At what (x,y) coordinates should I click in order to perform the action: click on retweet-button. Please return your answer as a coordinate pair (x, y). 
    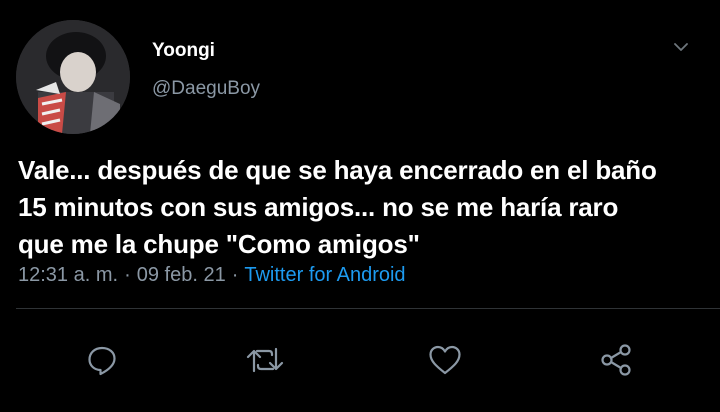
    Looking at the image, I should click on (265, 360).